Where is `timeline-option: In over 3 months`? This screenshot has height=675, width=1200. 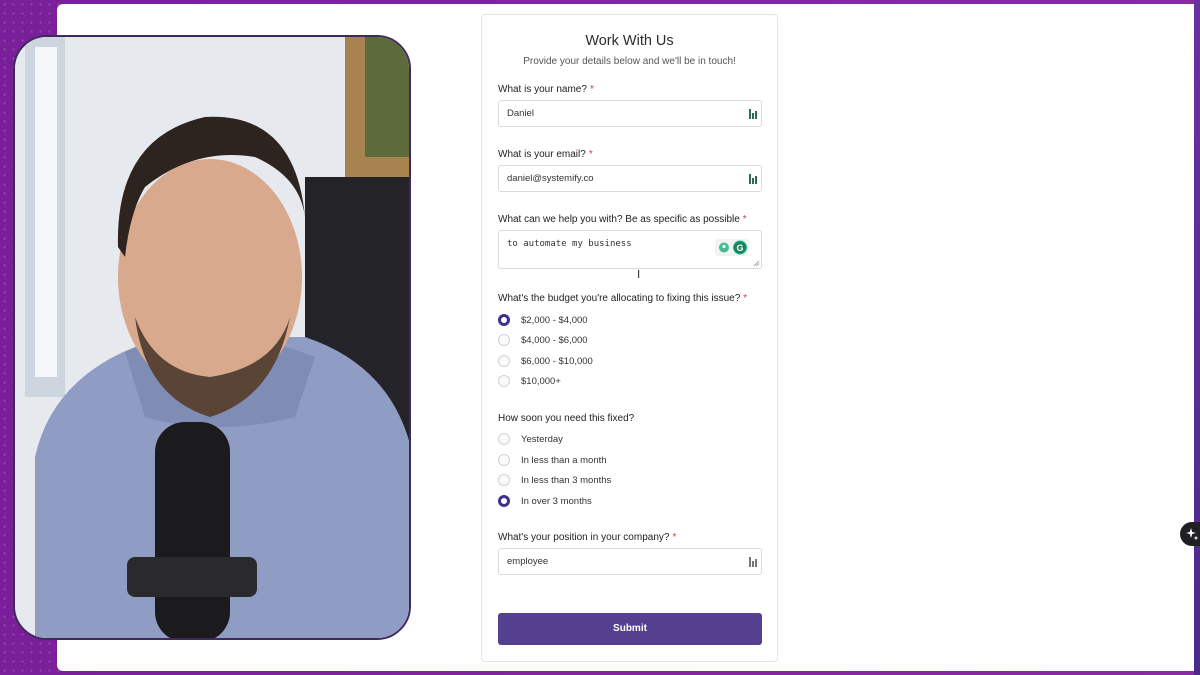
timeline-option: In over 3 months is located at coordinates (545, 501).